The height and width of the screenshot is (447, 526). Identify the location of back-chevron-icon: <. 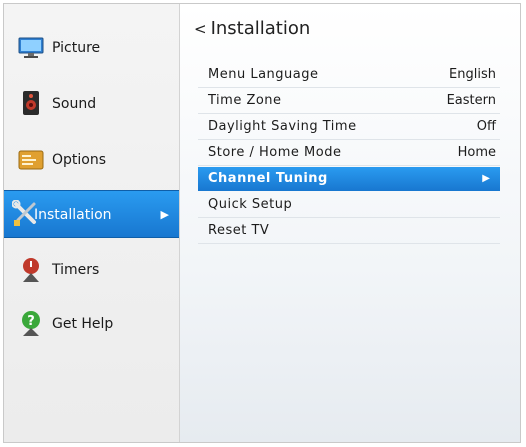
(200, 29).